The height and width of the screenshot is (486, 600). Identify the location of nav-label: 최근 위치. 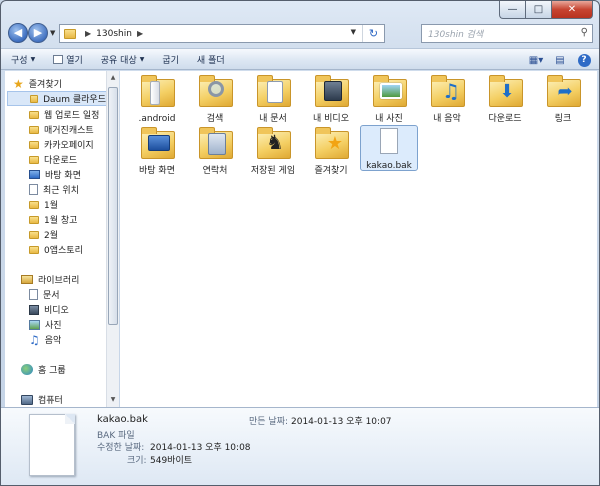
(61, 191).